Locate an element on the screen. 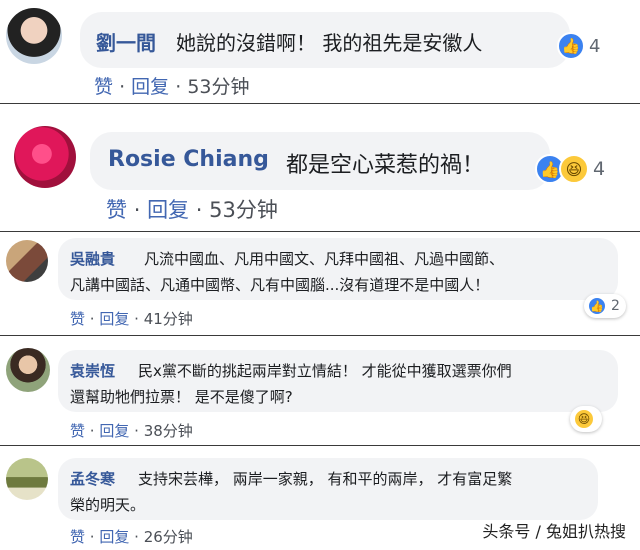 The image size is (640, 550). reaction-summary: 👍 2 is located at coordinates (605, 306).